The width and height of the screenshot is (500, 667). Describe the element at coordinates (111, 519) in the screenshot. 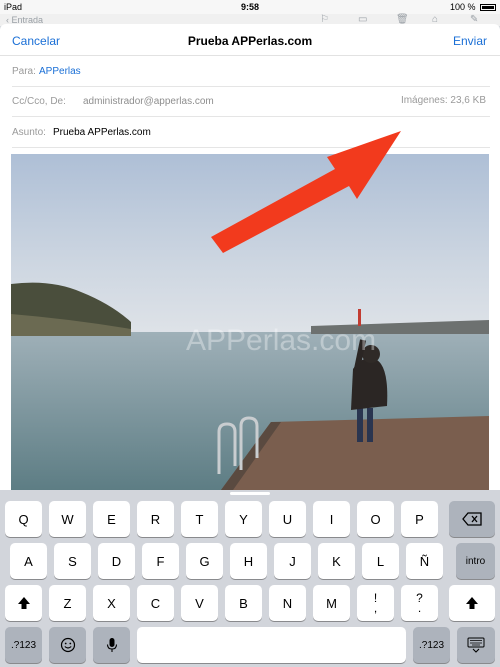

I see `key-e: E` at that location.